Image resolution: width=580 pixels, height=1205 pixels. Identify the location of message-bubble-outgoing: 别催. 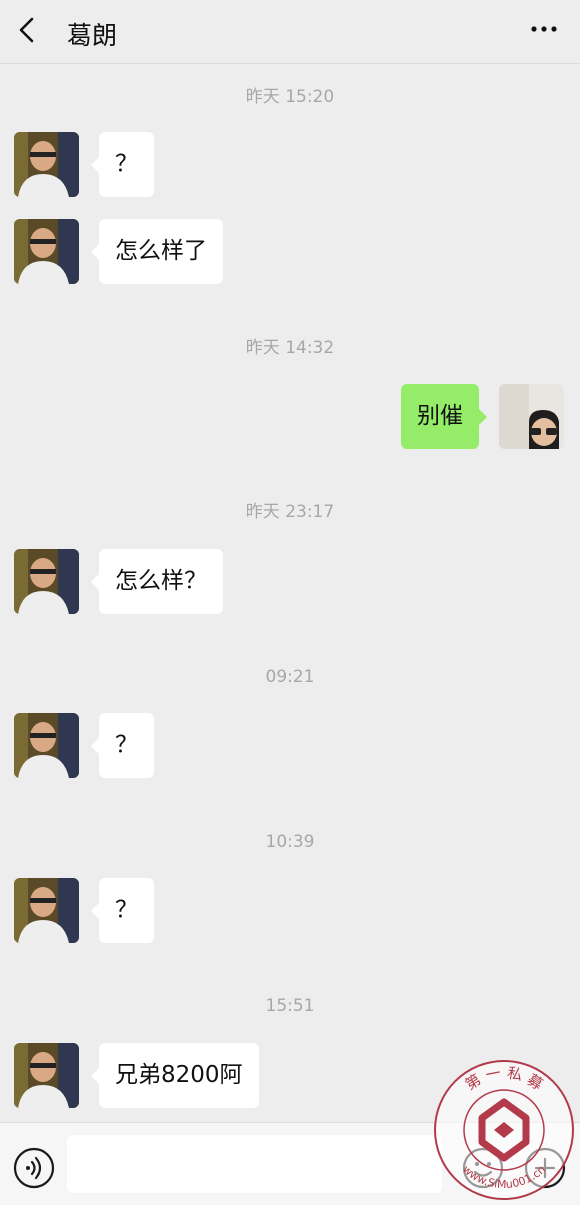
(444, 416).